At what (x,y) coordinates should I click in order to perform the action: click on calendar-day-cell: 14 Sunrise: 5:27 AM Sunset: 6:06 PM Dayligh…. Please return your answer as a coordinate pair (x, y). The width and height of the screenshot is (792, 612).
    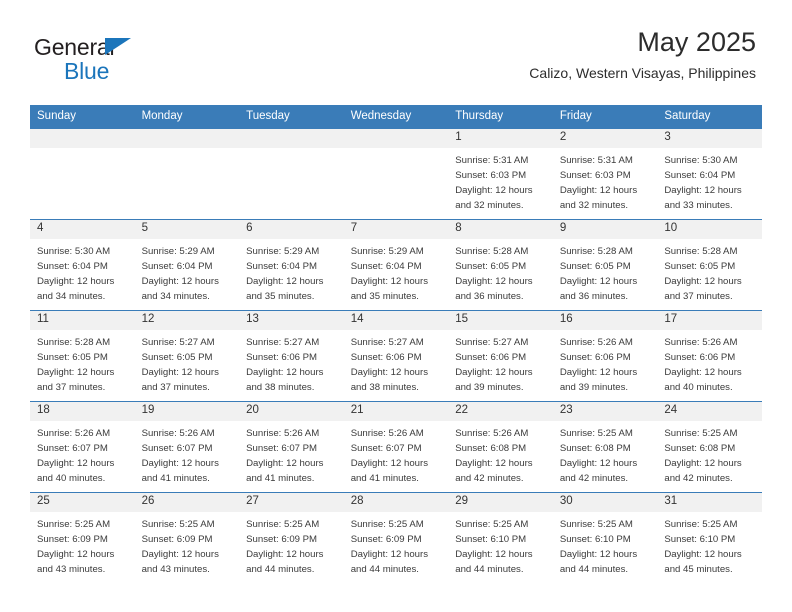
    Looking at the image, I should click on (396, 355).